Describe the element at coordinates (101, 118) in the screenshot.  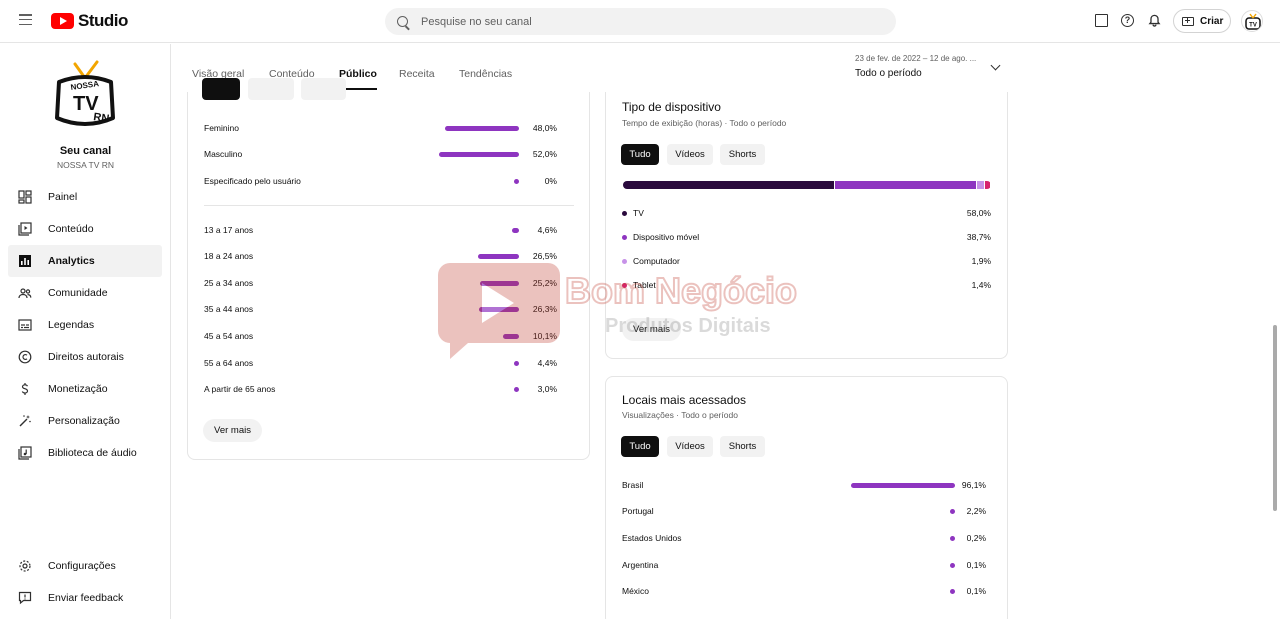
I see `channel-logo-word-3: RN` at that location.